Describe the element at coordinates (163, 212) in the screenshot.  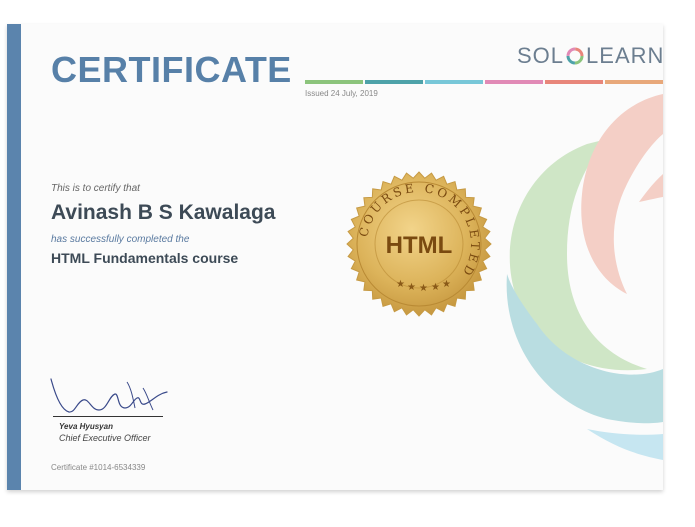
I see `recipient-name: Avinash B S Kawalaga` at that location.